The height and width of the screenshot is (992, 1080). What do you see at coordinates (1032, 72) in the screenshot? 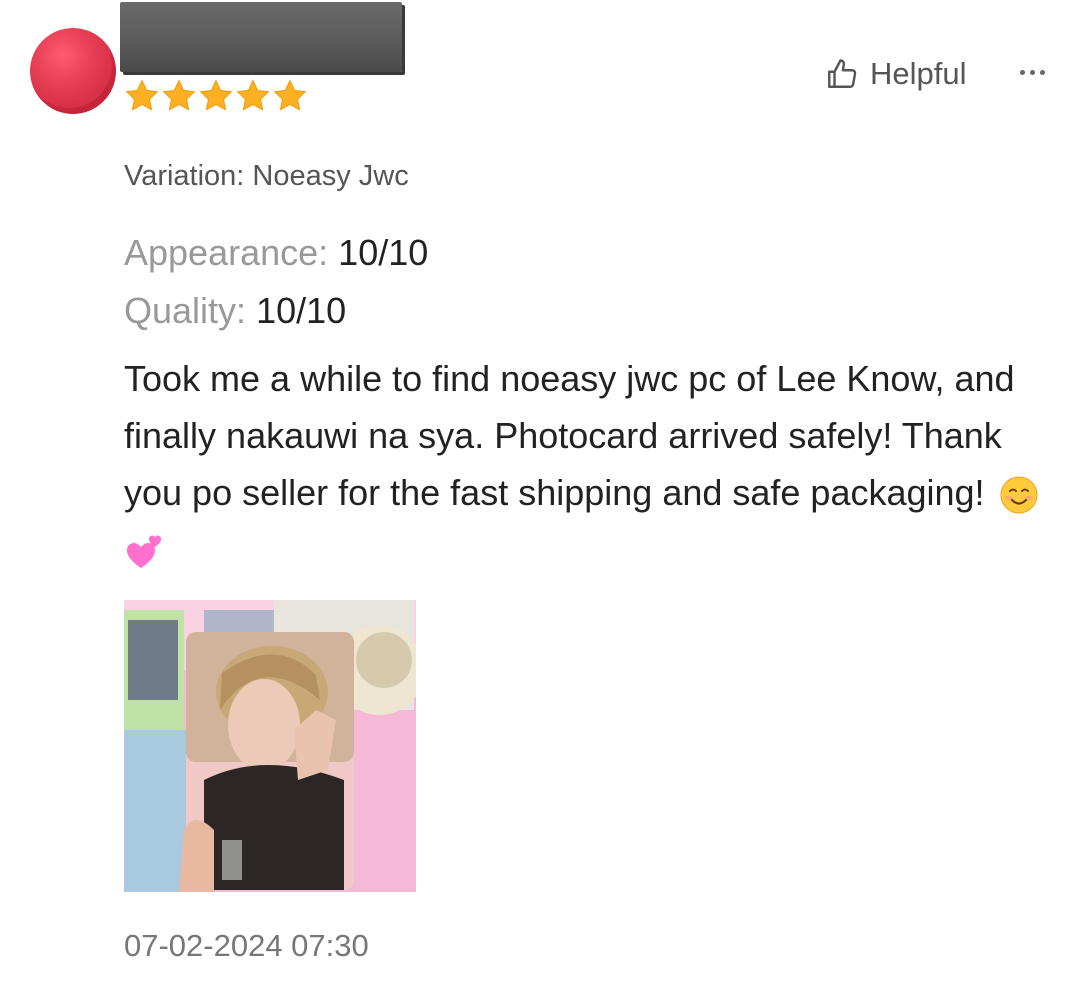
I see `more-options-button` at bounding box center [1032, 72].